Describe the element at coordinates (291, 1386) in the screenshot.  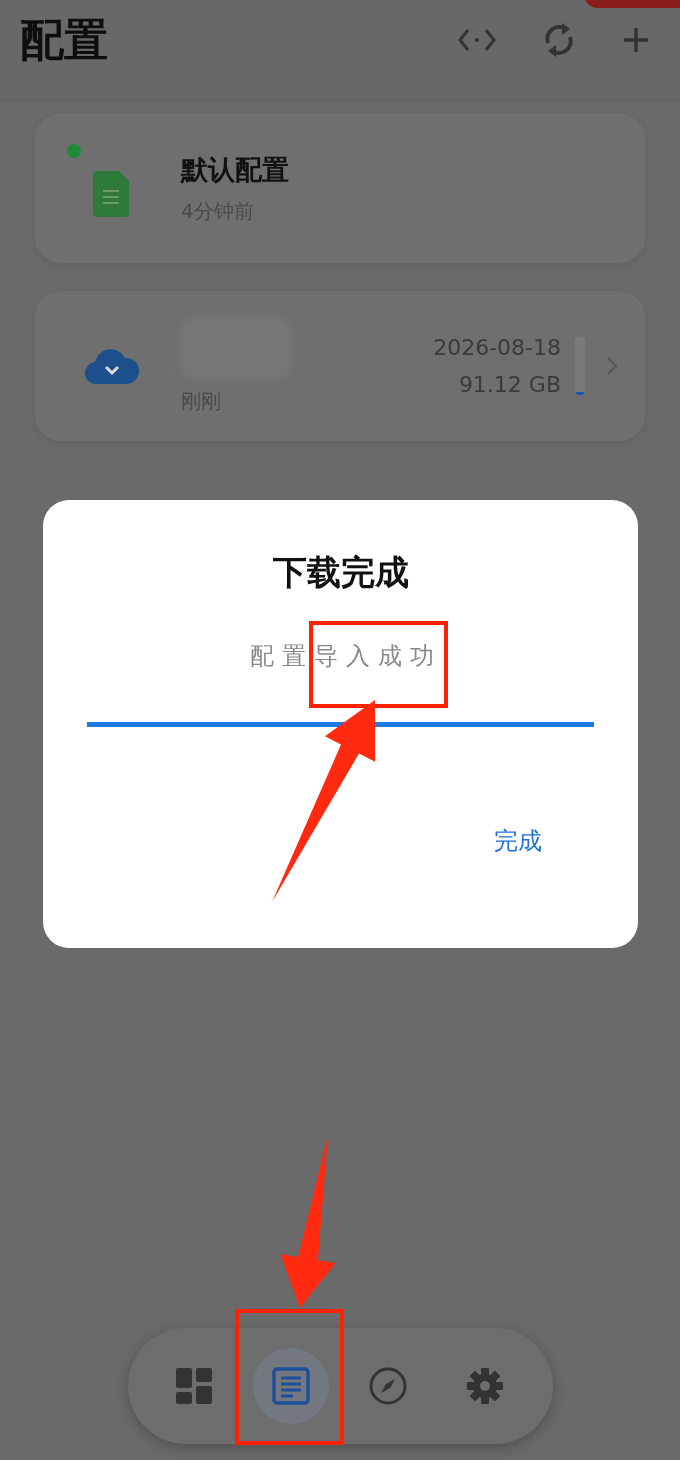
I see `document-list-icon` at that location.